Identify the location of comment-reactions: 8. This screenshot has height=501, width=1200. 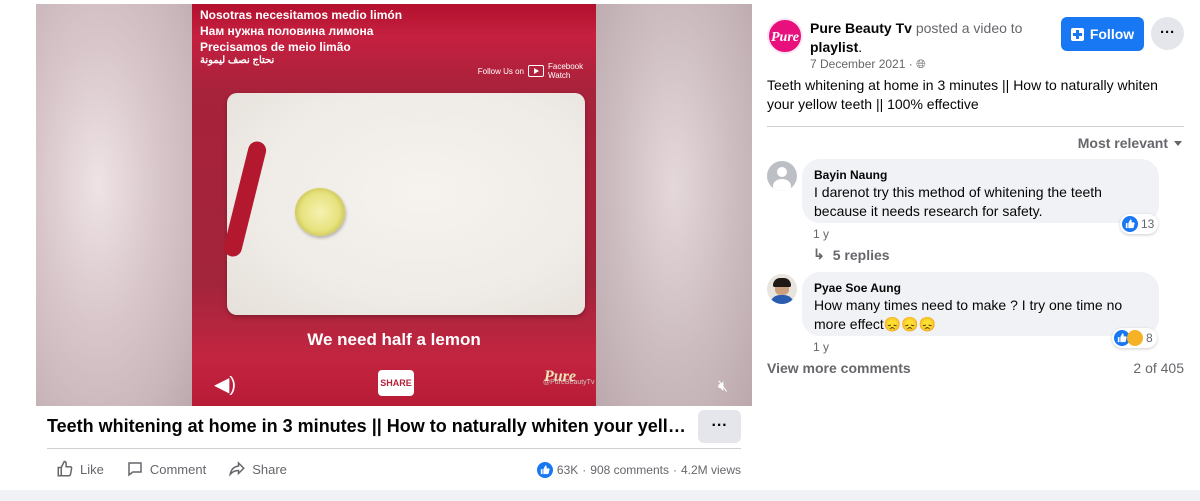
(1134, 338).